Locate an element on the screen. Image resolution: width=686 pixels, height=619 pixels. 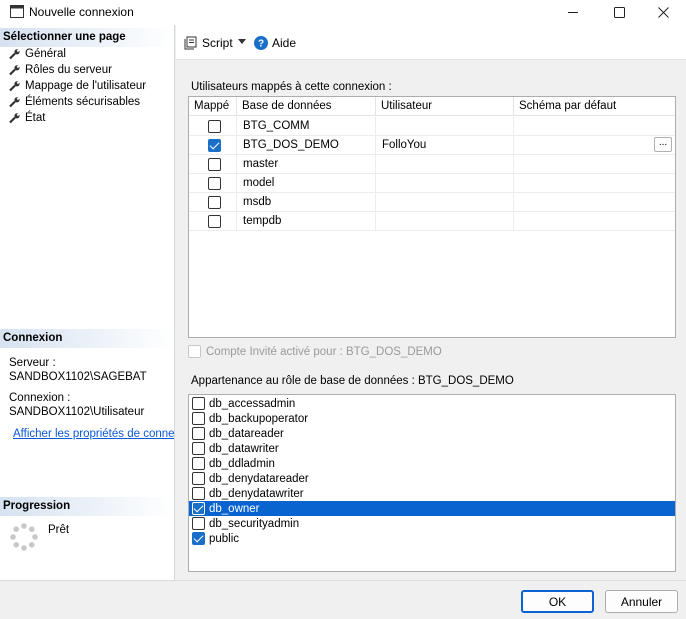
close-button is located at coordinates (663, 12).